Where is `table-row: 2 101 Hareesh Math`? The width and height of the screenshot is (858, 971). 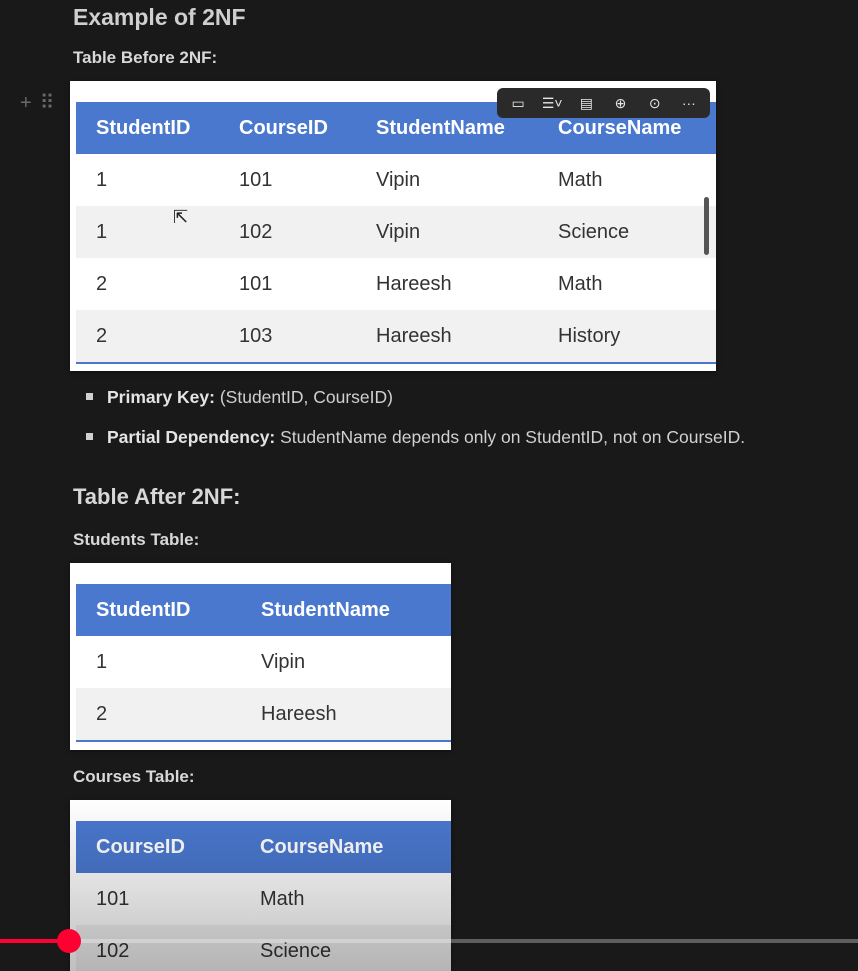
table-row: 2 101 Hareesh Math is located at coordinates (396, 284).